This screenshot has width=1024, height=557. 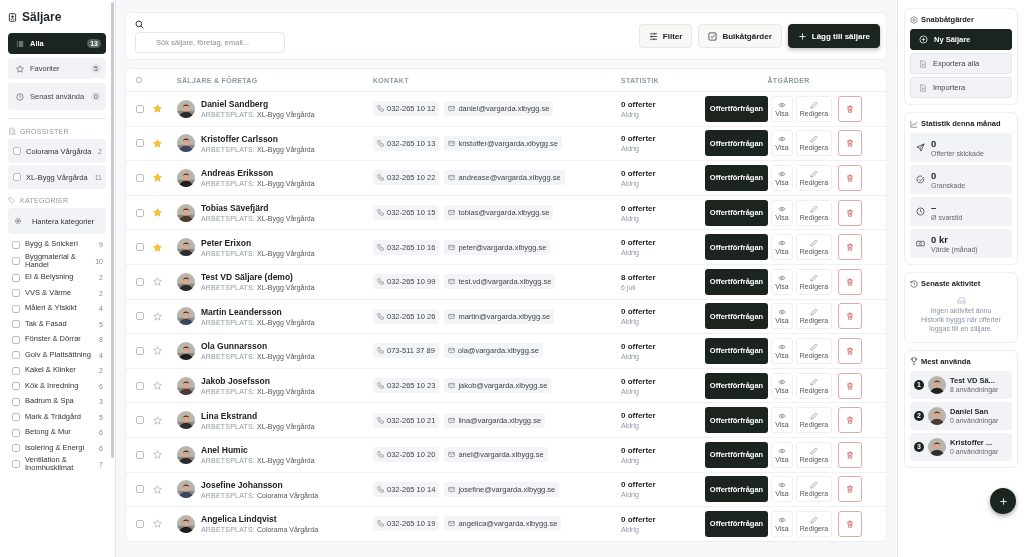 I want to click on seller-name: Peter Erixon, so click(x=227, y=242).